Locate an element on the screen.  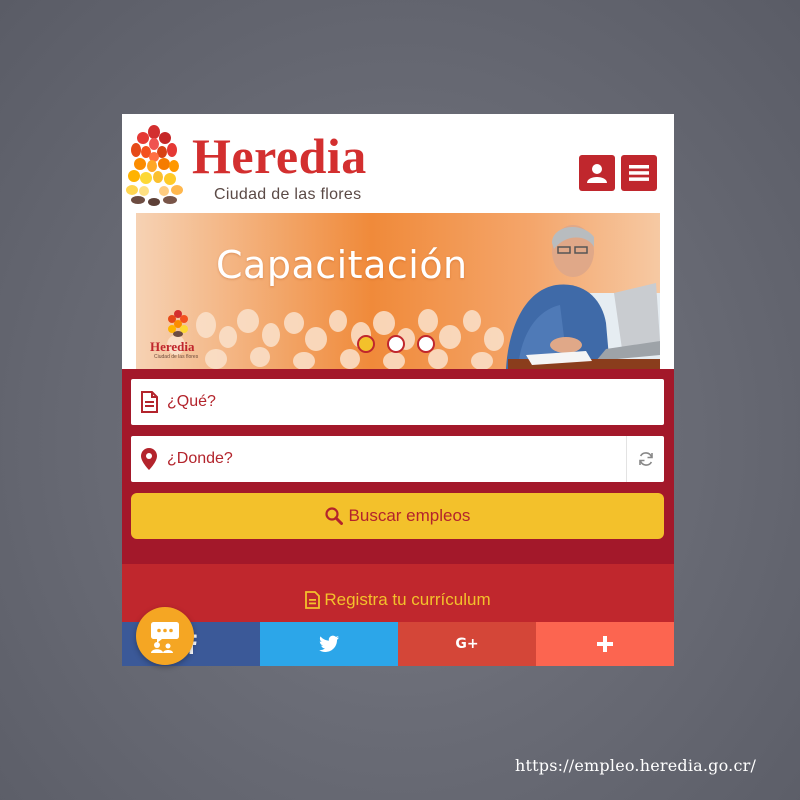
google-plus-icon: G+ is located at coordinates (467, 644).